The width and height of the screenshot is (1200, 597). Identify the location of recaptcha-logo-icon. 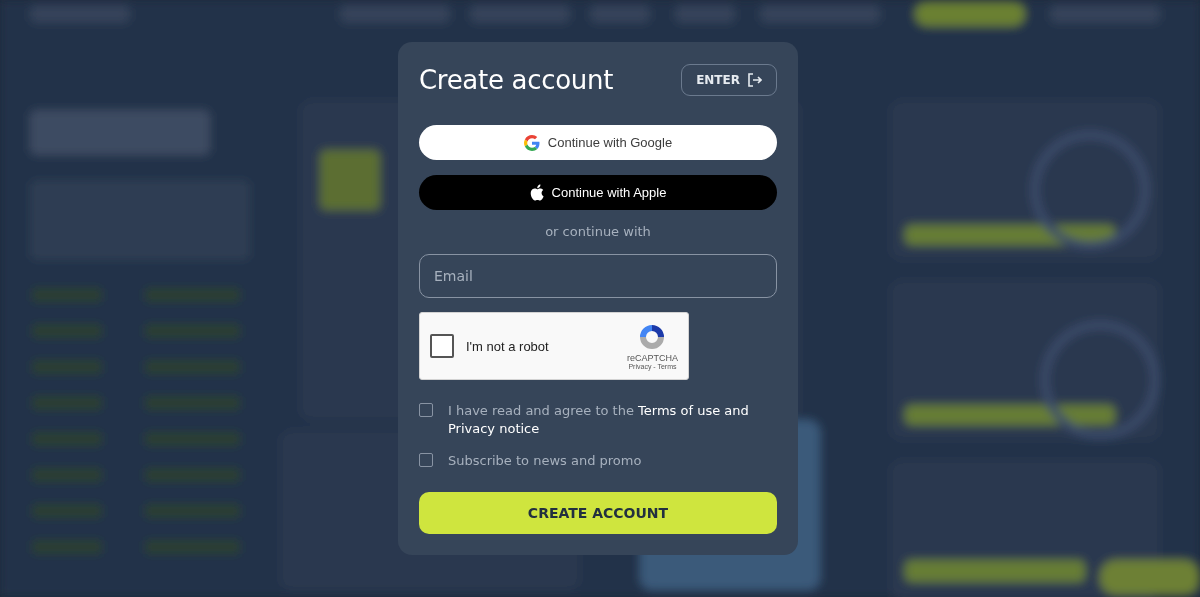
(652, 336).